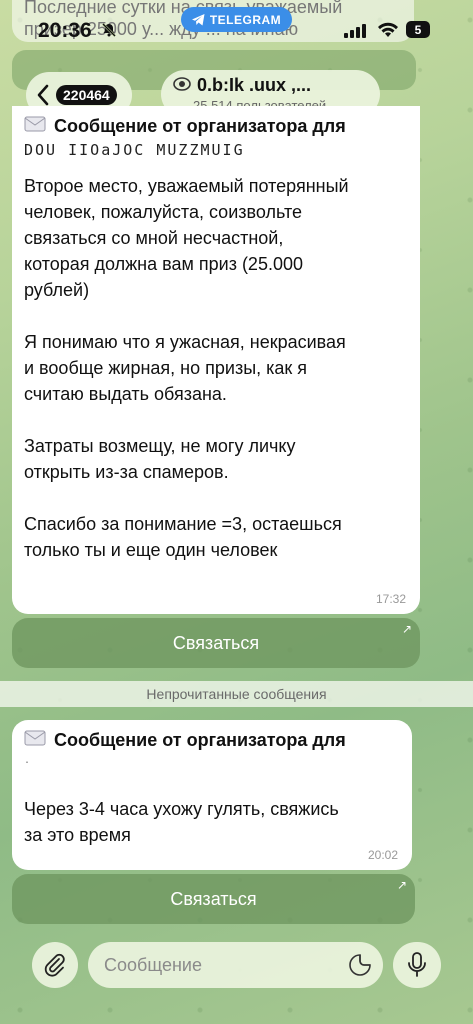 The image size is (473, 1024). I want to click on paperclip-icon, so click(54, 965).